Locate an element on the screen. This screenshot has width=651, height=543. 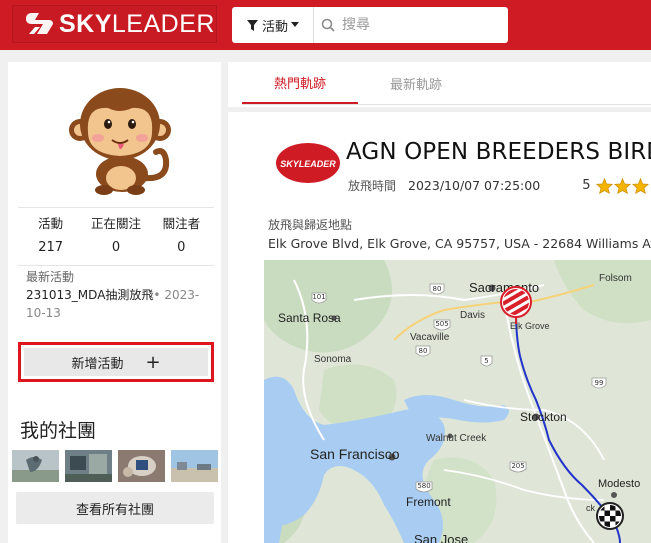
map-label: Sonoma is located at coordinates (333, 359).